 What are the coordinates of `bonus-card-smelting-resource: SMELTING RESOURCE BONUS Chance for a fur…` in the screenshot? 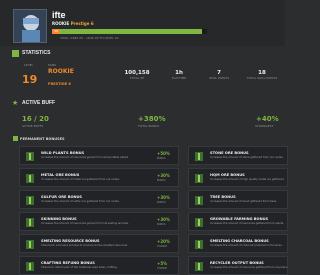 It's located at (99, 243).